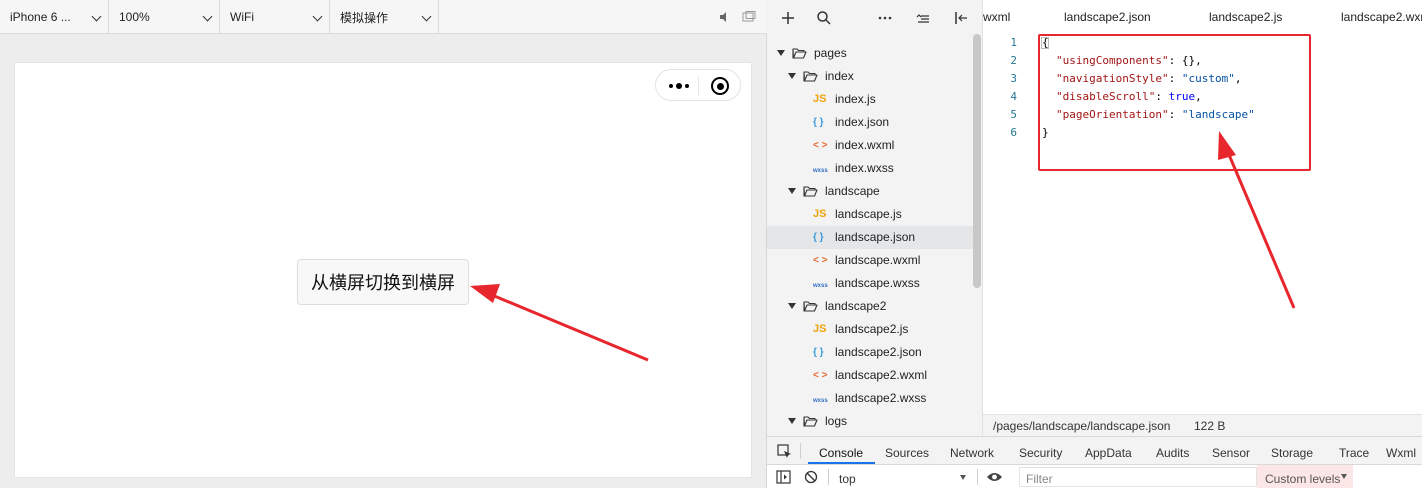 The width and height of the screenshot is (1422, 488). I want to click on tree-file: JS index.js, so click(871, 99).